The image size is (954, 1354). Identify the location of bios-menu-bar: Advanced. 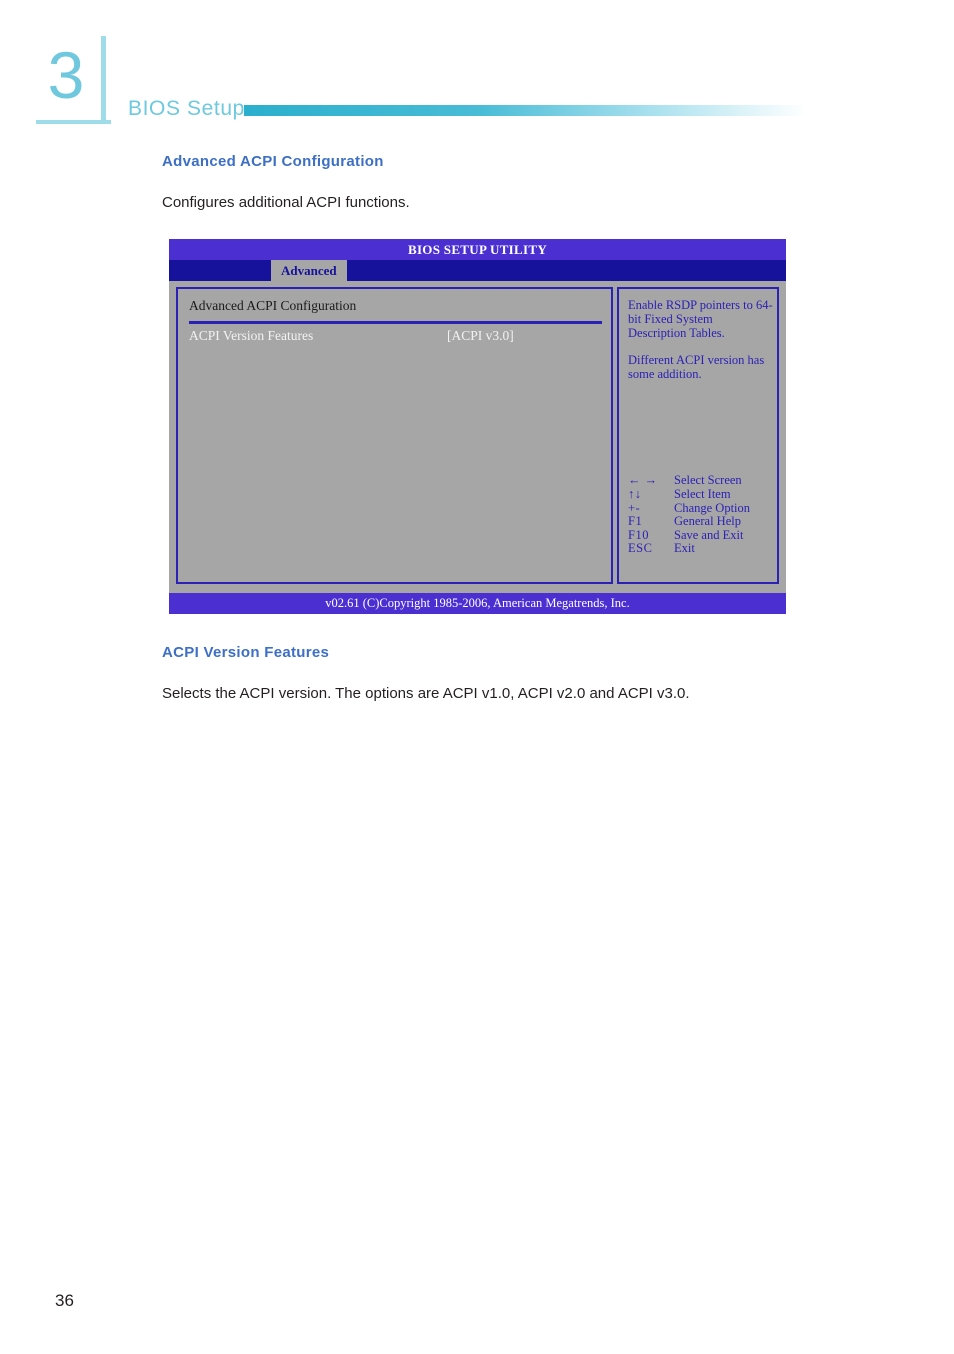
(477, 270).